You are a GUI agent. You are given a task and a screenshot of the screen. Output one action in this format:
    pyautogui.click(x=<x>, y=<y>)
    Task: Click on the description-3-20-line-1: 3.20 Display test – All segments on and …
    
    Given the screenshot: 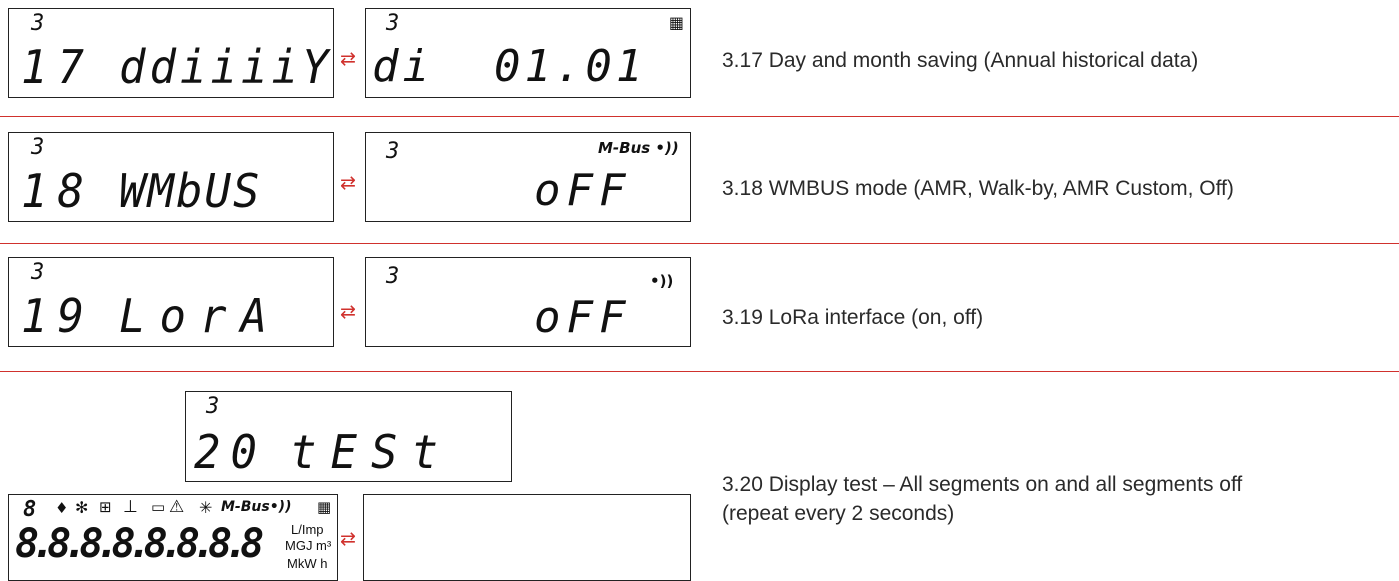 What is the action you would take?
    pyautogui.click(x=982, y=484)
    